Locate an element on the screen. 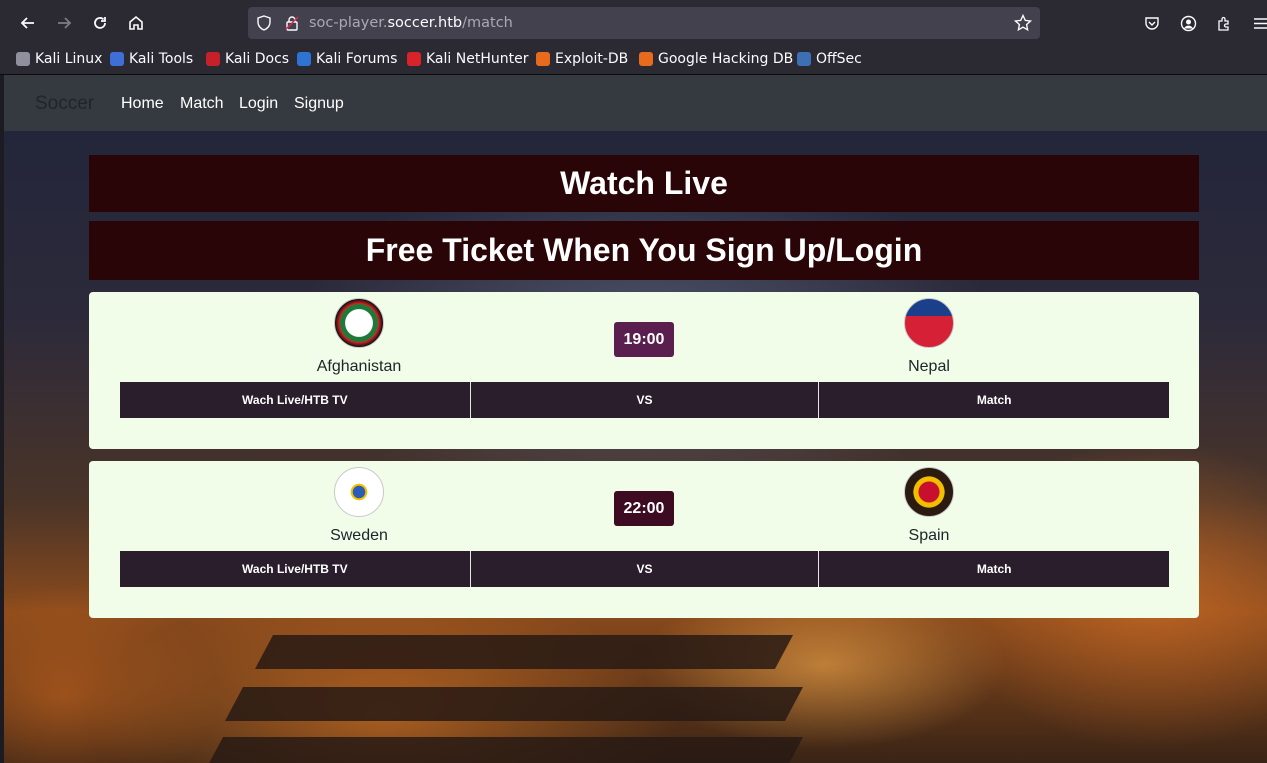  free-ticket-banner: Free Ticket When You Sign Up/Login is located at coordinates (644, 250).